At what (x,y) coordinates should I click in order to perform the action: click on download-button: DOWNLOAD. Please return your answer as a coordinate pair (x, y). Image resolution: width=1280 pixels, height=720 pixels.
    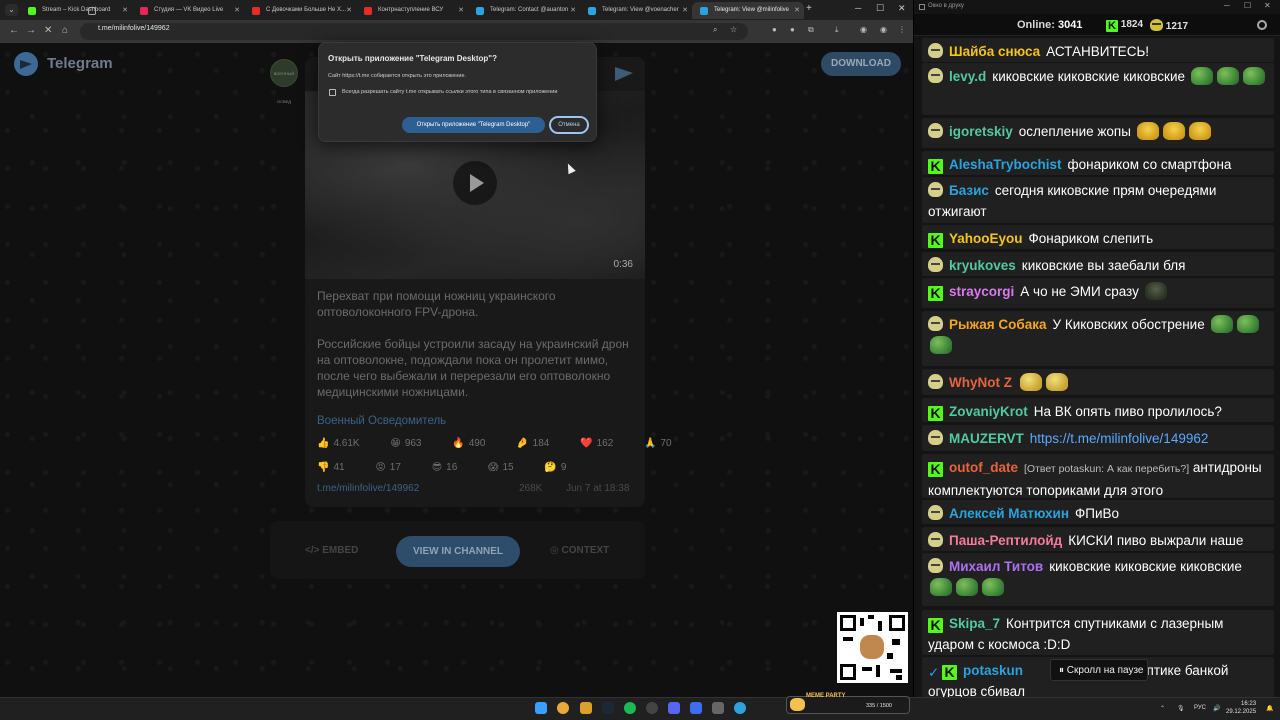
    Looking at the image, I should click on (861, 64).